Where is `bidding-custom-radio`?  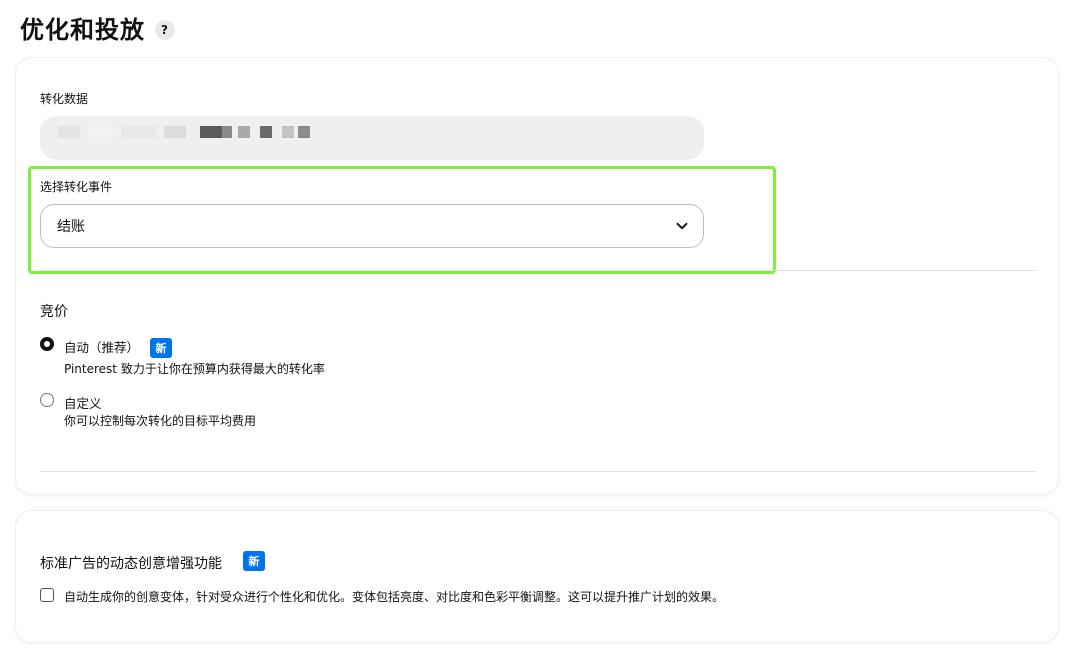 bidding-custom-radio is located at coordinates (47, 400).